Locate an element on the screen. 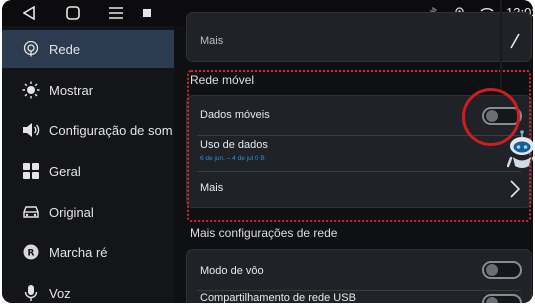 This screenshot has height=307, width=535. sidebar-item-original: Original is located at coordinates (88, 212).